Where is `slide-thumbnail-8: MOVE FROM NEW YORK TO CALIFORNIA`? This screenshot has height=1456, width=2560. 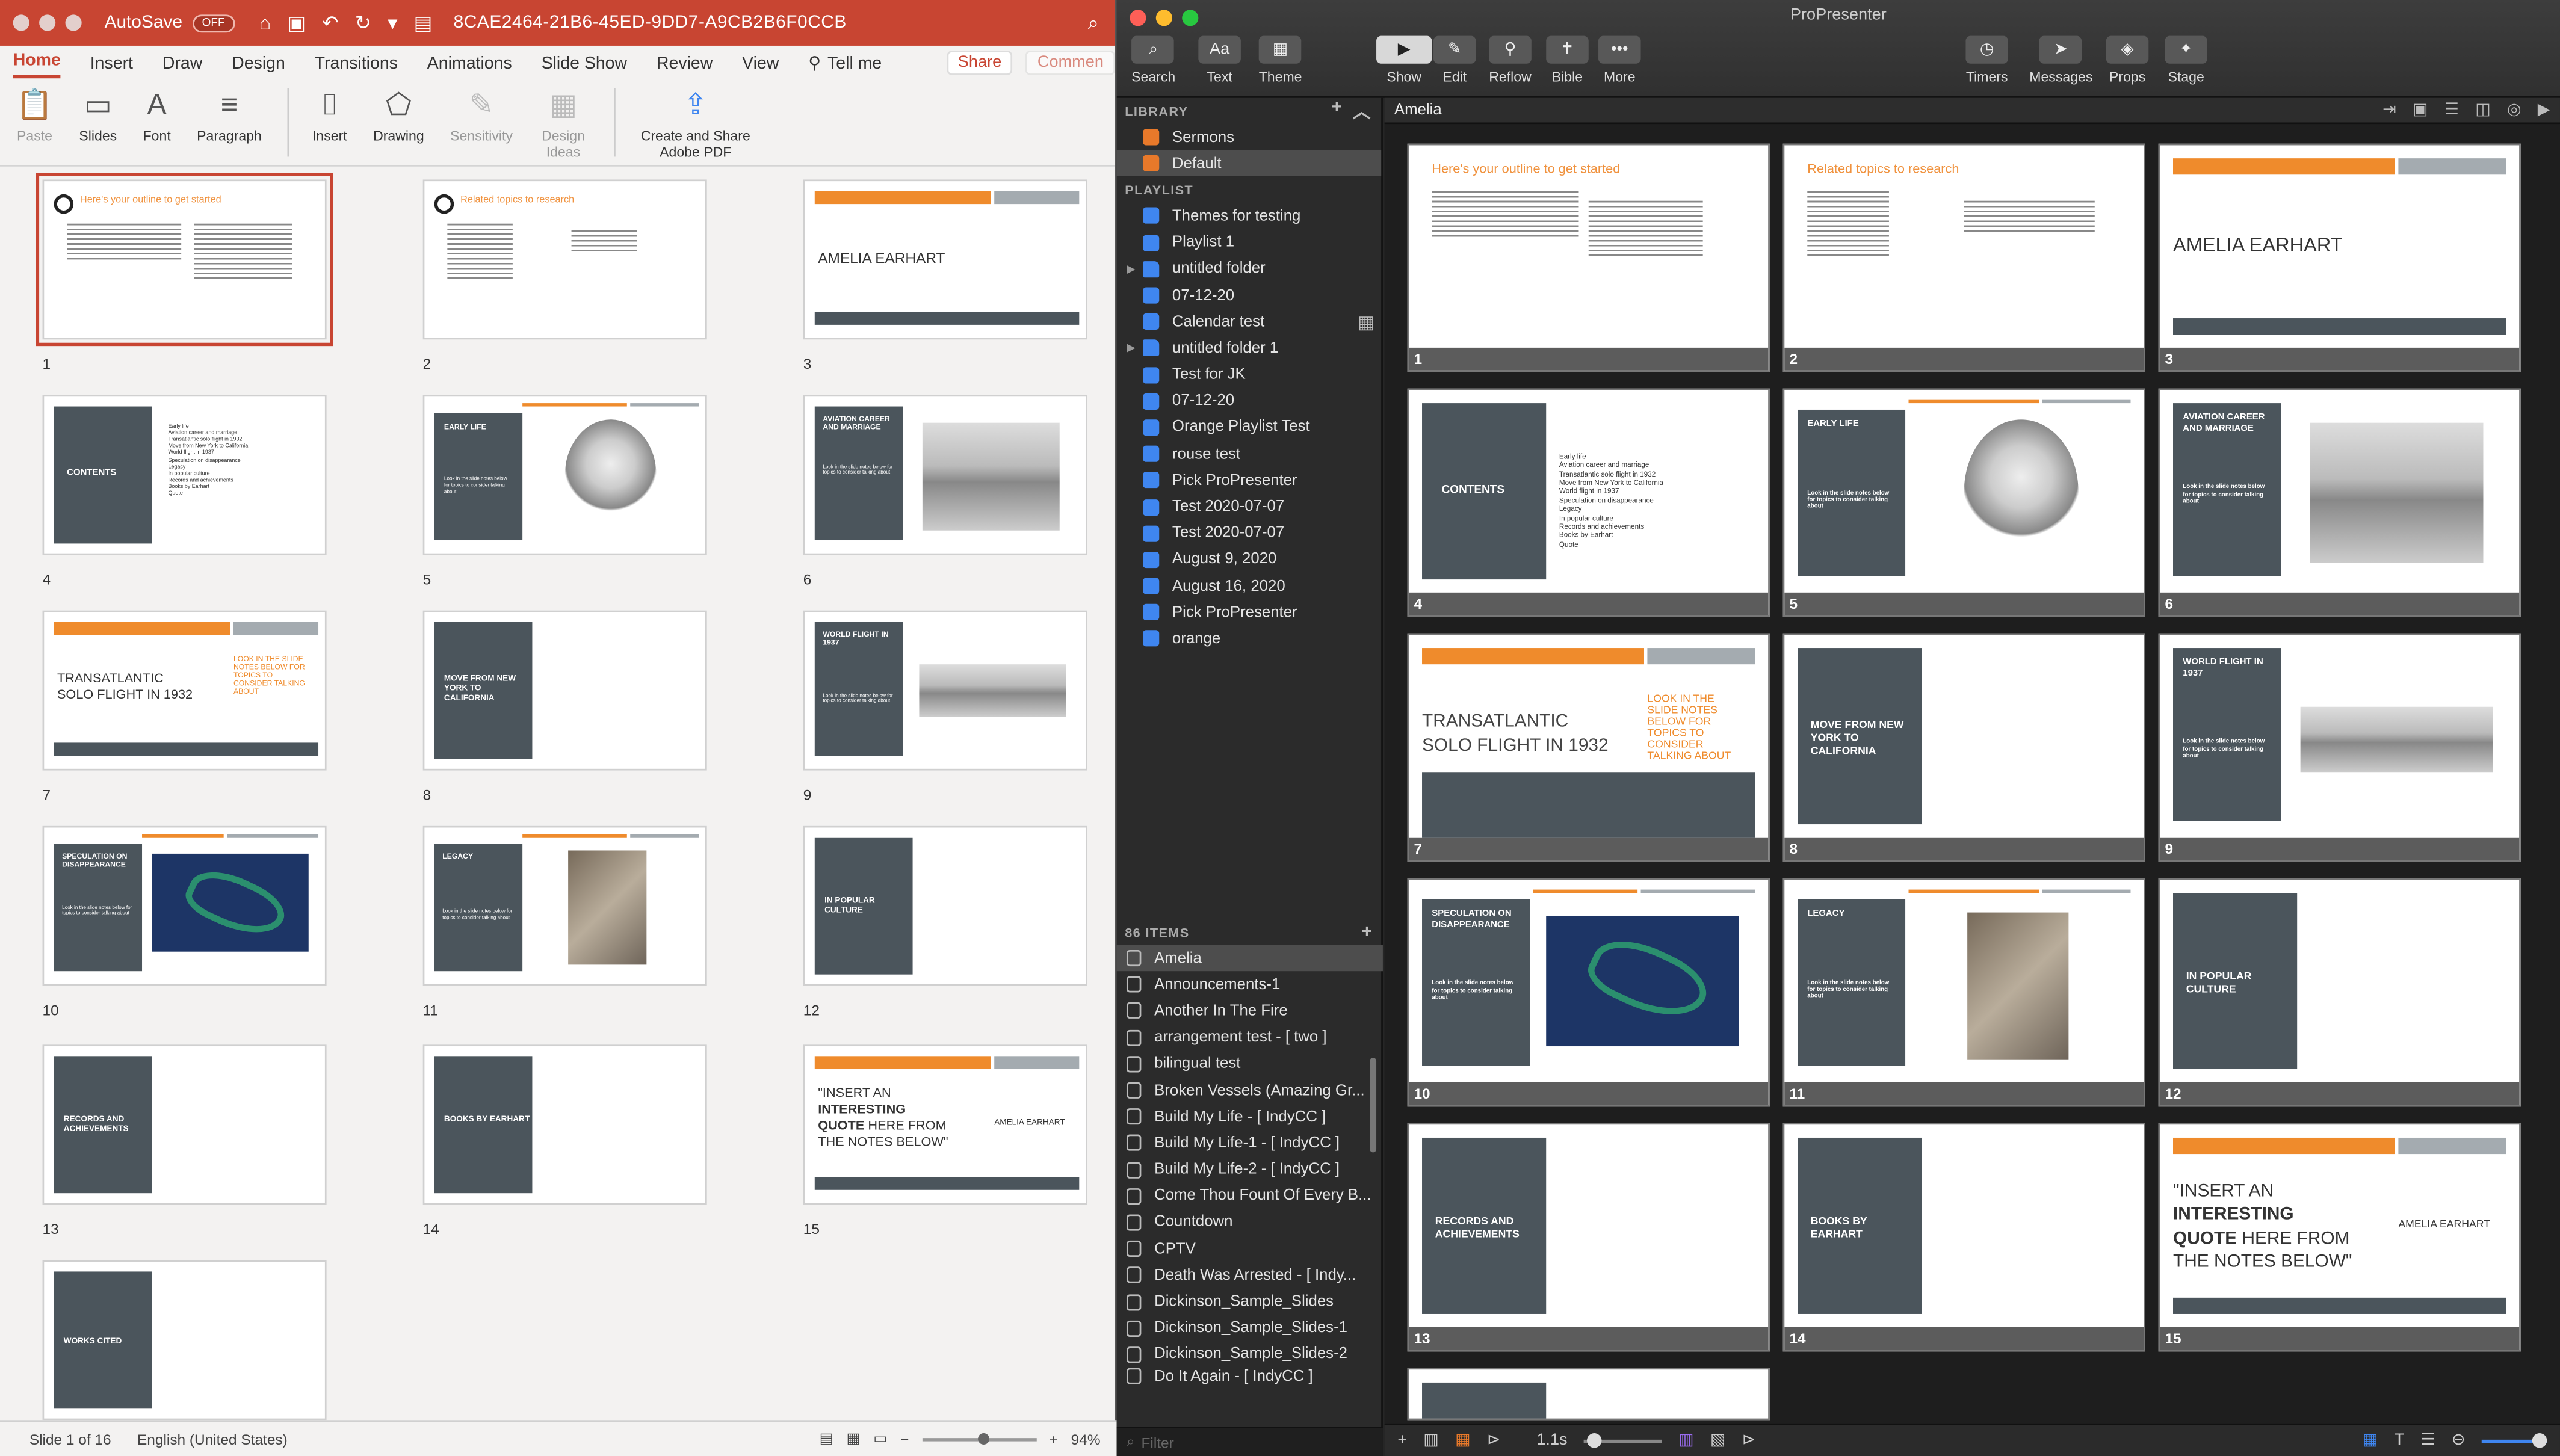 slide-thumbnail-8: MOVE FROM NEW YORK TO CALIFORNIA is located at coordinates (564, 690).